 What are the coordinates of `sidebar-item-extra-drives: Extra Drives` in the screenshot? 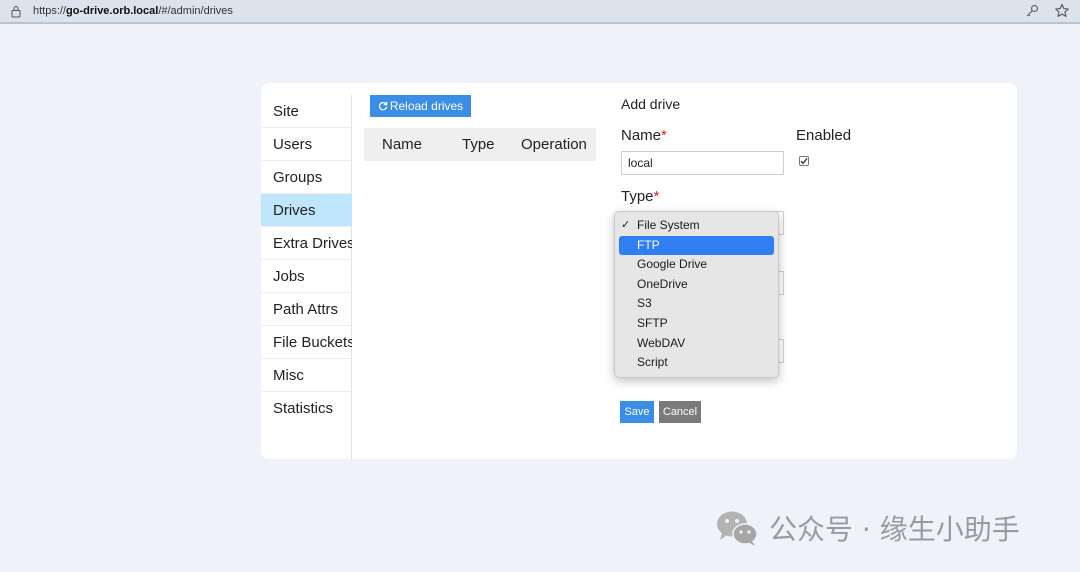 It's located at (306, 243).